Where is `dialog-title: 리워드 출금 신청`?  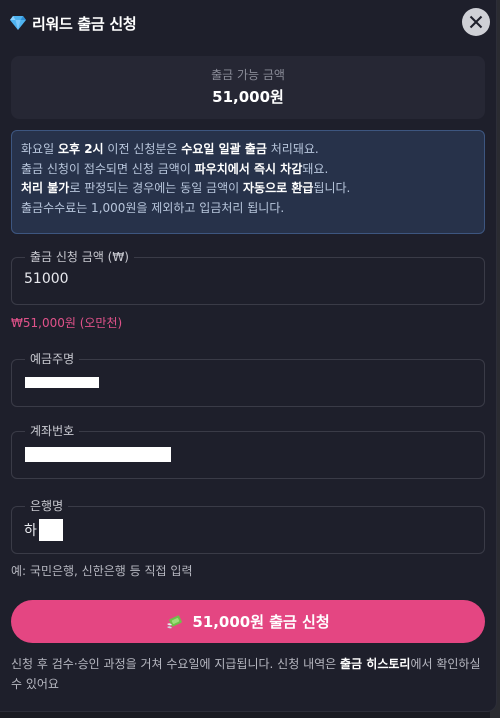
dialog-title: 리워드 출금 신청 is located at coordinates (84, 23).